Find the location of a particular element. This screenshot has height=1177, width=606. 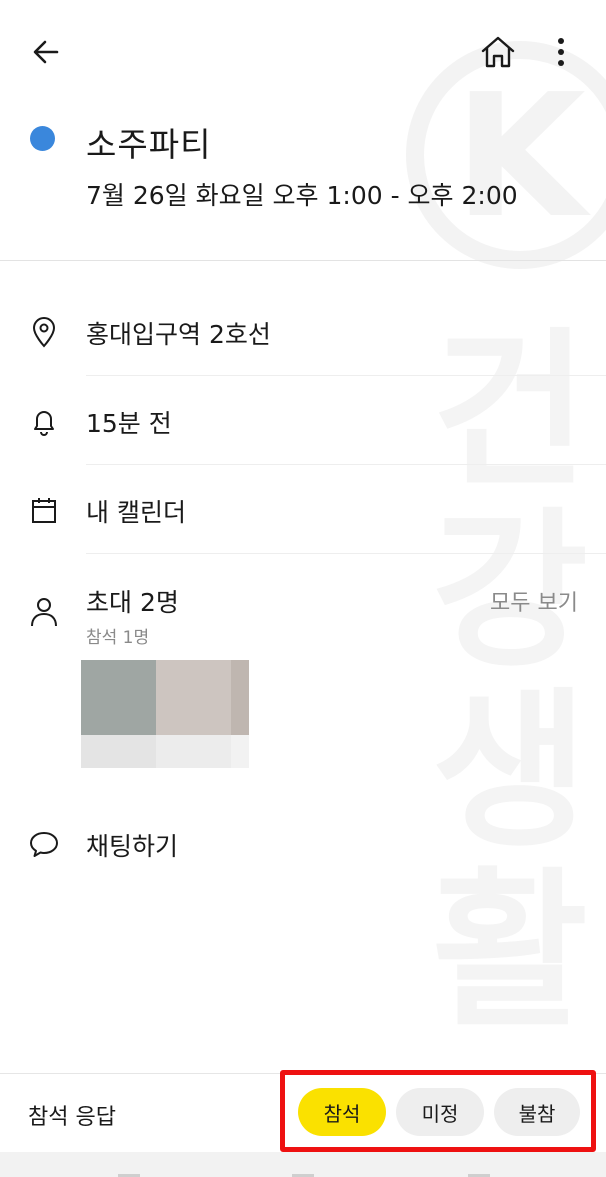

person-icon is located at coordinates (44, 612).